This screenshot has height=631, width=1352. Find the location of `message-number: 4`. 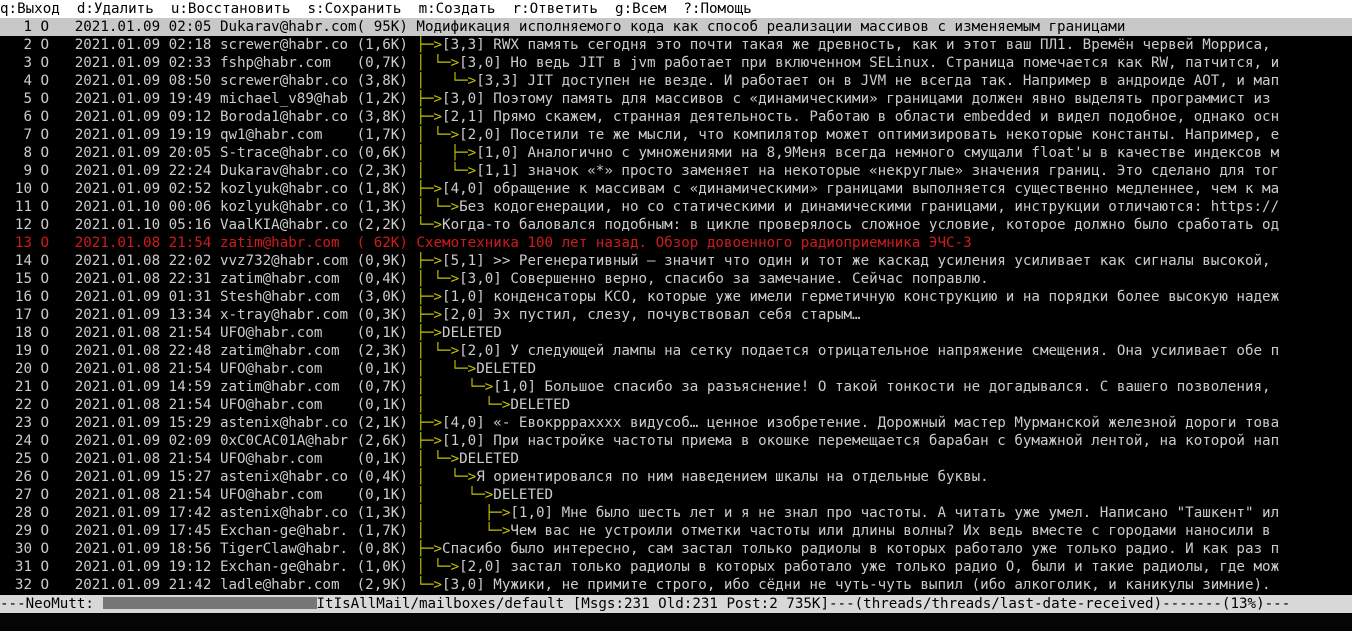

message-number: 4 is located at coordinates (27, 81).